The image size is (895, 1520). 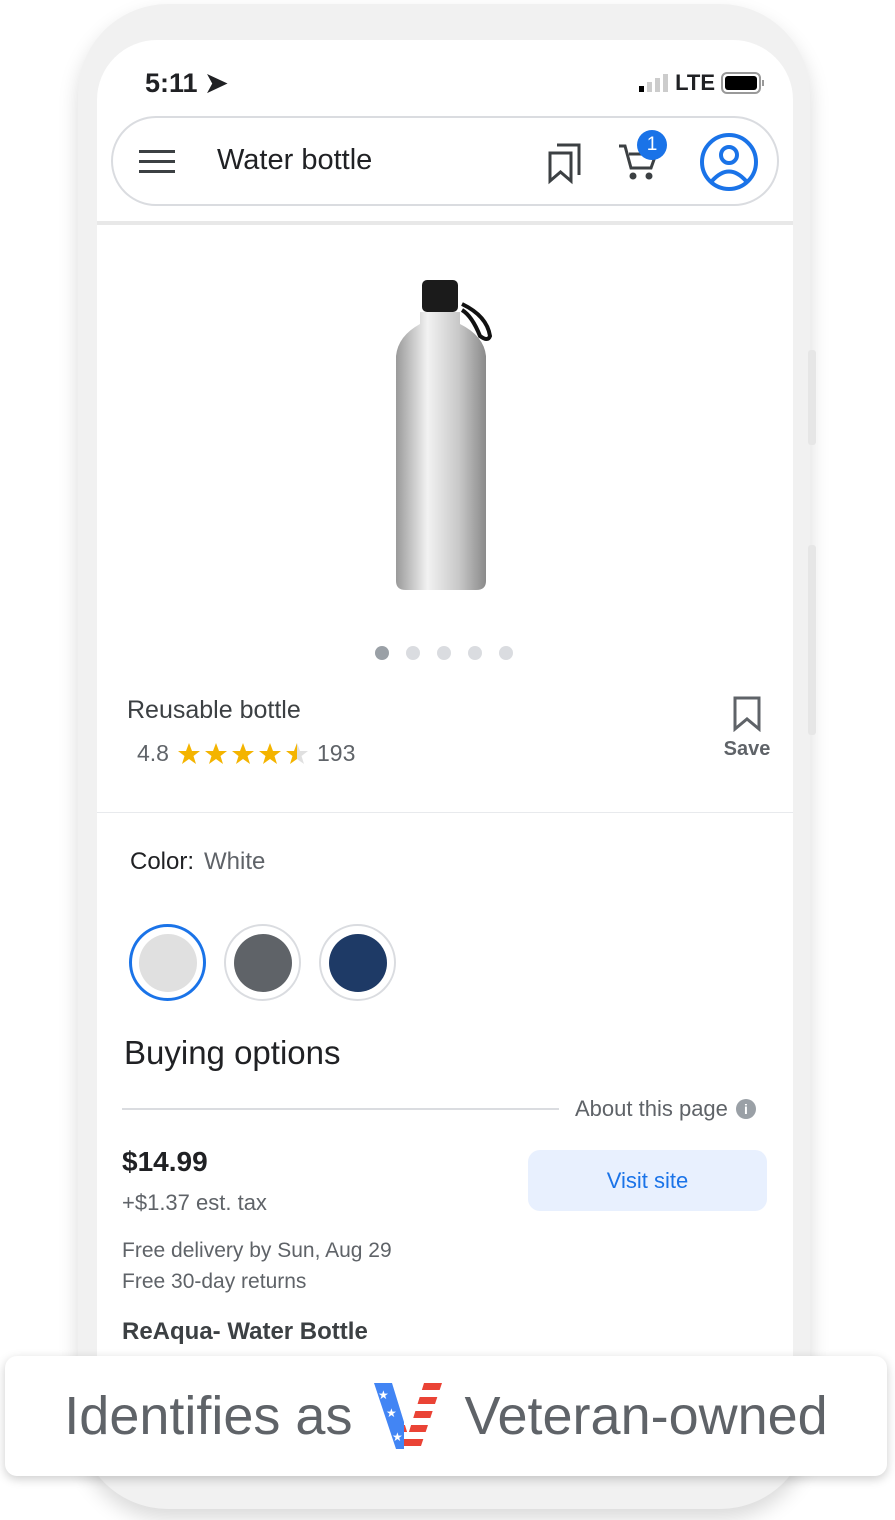 What do you see at coordinates (812, 640) in the screenshot?
I see `side-button` at bounding box center [812, 640].